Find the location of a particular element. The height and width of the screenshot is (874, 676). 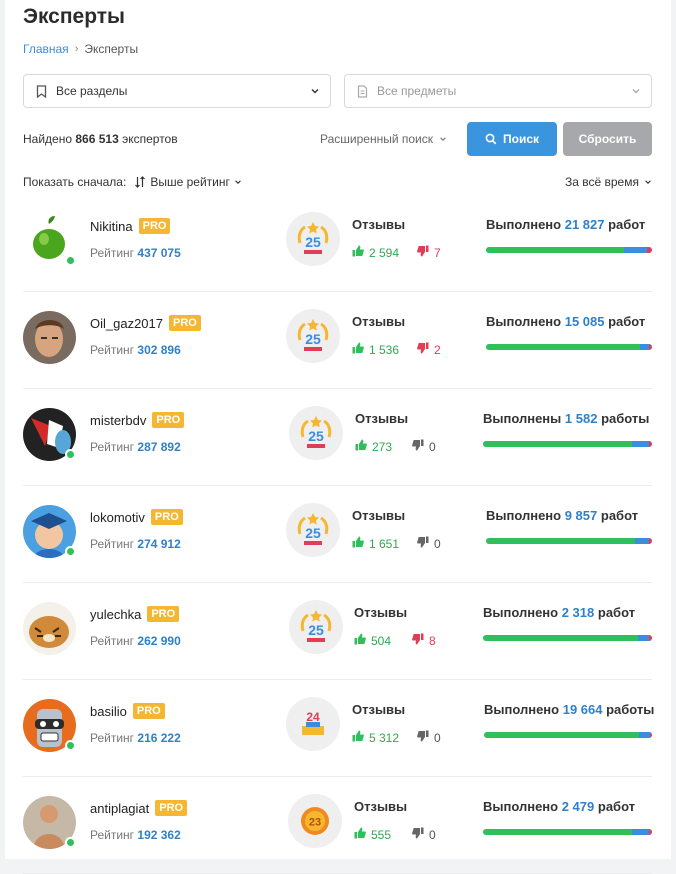

rating-value: 302 896 is located at coordinates (159, 350).